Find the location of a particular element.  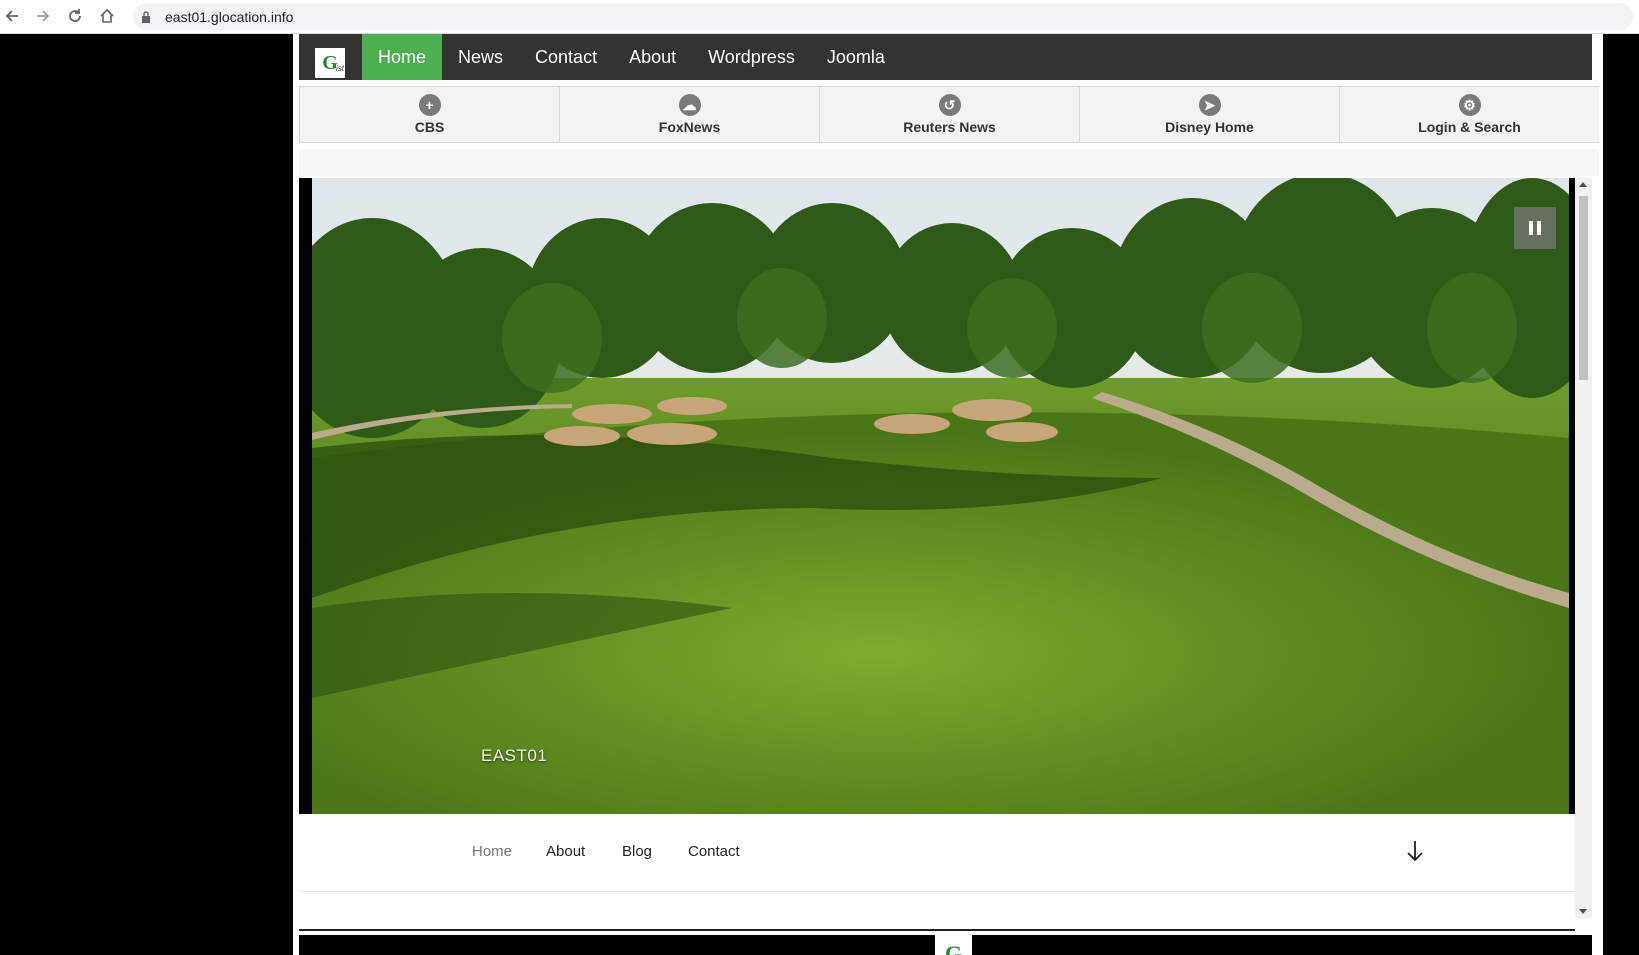

browser-toolbar: east01.glocation.info is located at coordinates (819, 17).